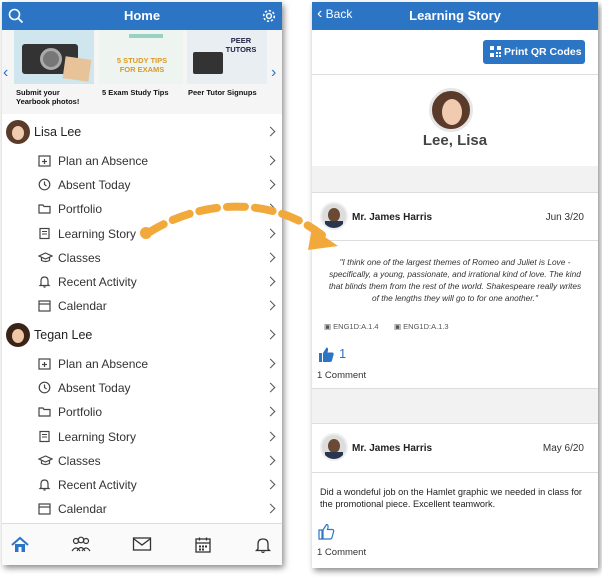  I want to click on item-label: Calendar, so click(82, 509).